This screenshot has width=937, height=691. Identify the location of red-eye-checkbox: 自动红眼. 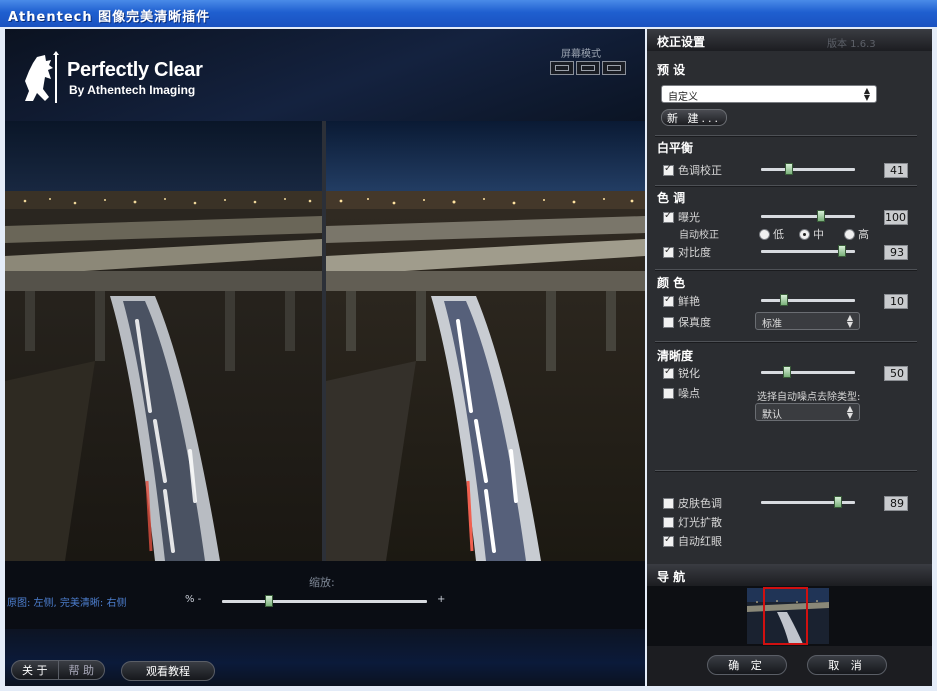
(692, 541).